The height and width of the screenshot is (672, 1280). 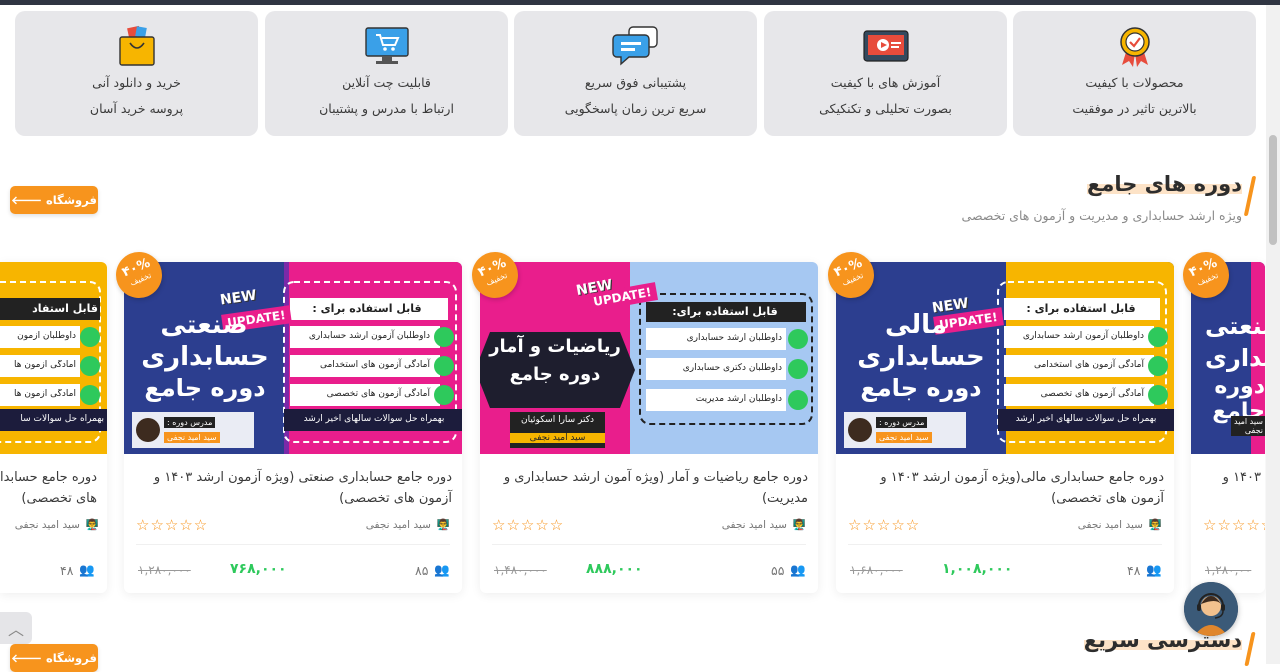 What do you see at coordinates (1133, 570) in the screenshot?
I see `students-count: ۴۸` at bounding box center [1133, 570].